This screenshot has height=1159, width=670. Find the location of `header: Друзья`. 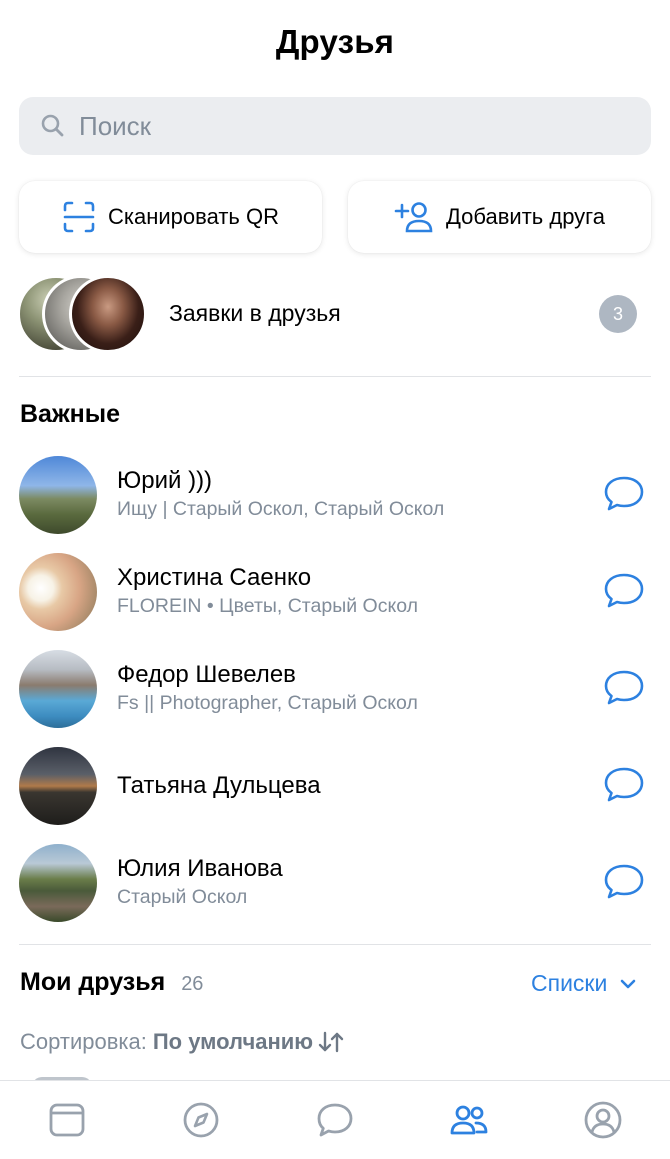

header: Друзья is located at coordinates (335, 42).